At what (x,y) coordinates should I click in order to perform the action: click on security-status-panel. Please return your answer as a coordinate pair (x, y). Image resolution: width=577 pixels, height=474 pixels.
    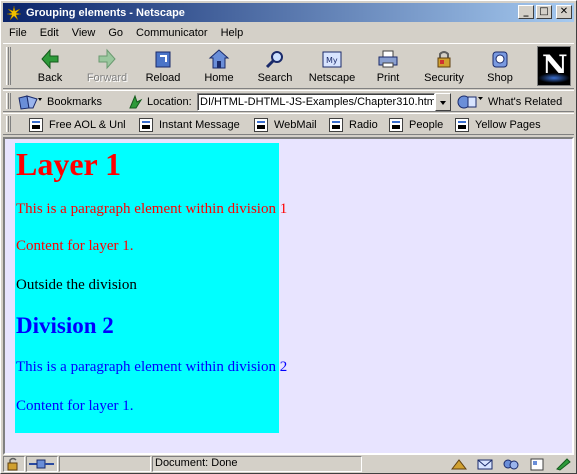
    Looking at the image, I should click on (14, 464).